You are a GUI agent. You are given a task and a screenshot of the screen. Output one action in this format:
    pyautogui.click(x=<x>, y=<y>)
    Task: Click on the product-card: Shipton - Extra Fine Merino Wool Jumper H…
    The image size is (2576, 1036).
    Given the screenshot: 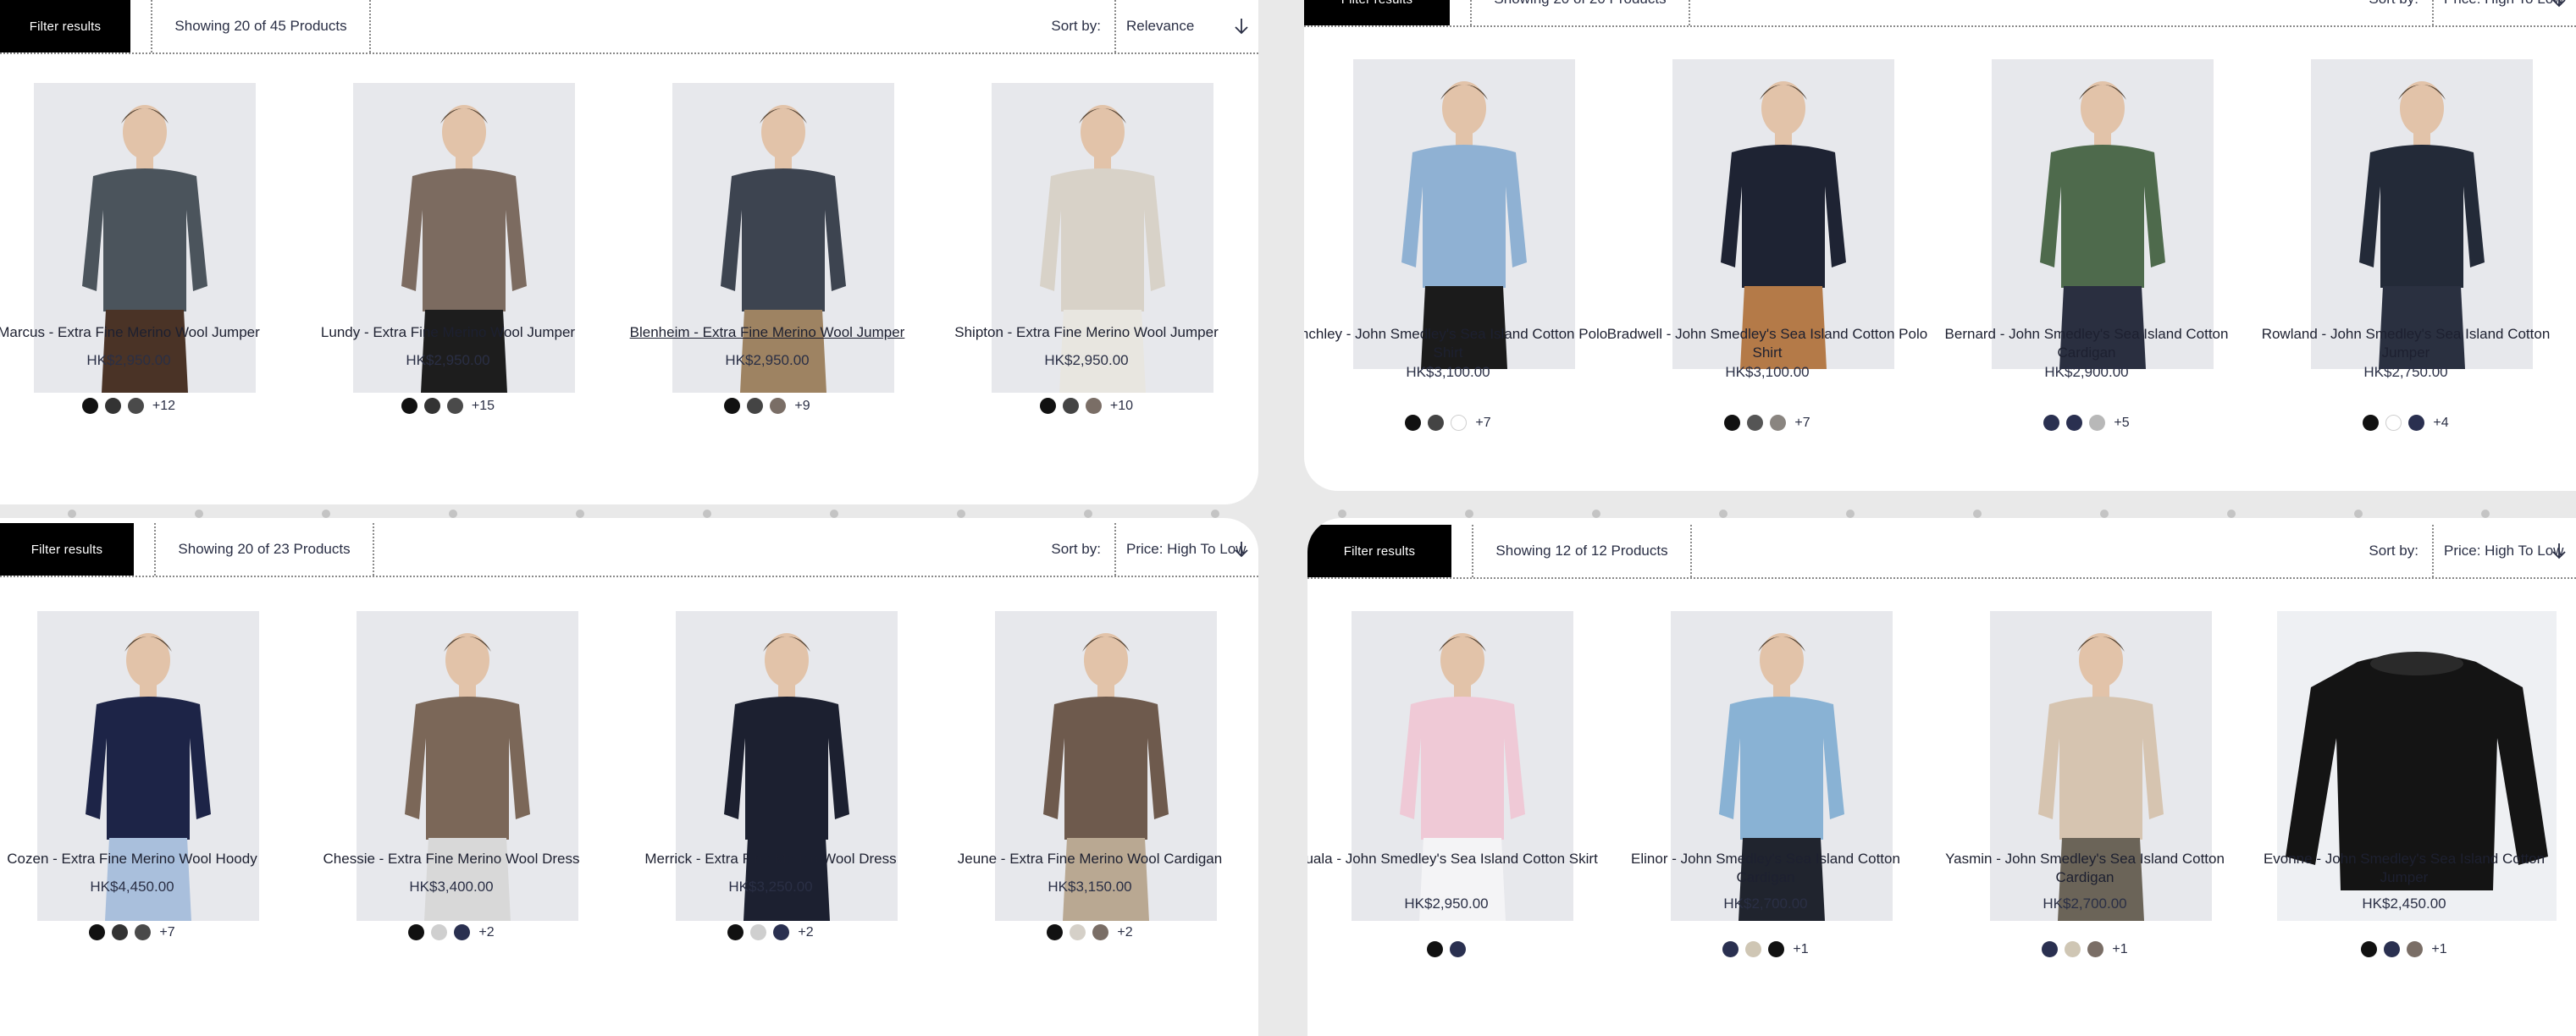 What is the action you would take?
    pyautogui.click(x=1086, y=293)
    